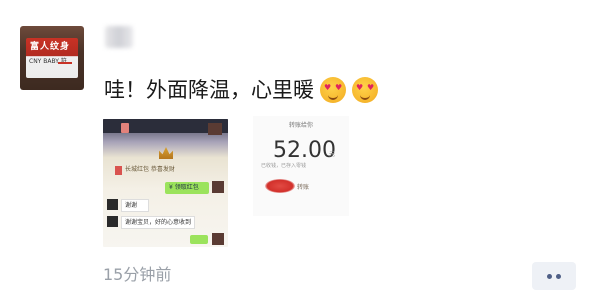 The image size is (600, 300). What do you see at coordinates (135, 205) in the screenshot?
I see `chat-left-bubble: 谢谢` at bounding box center [135, 205].